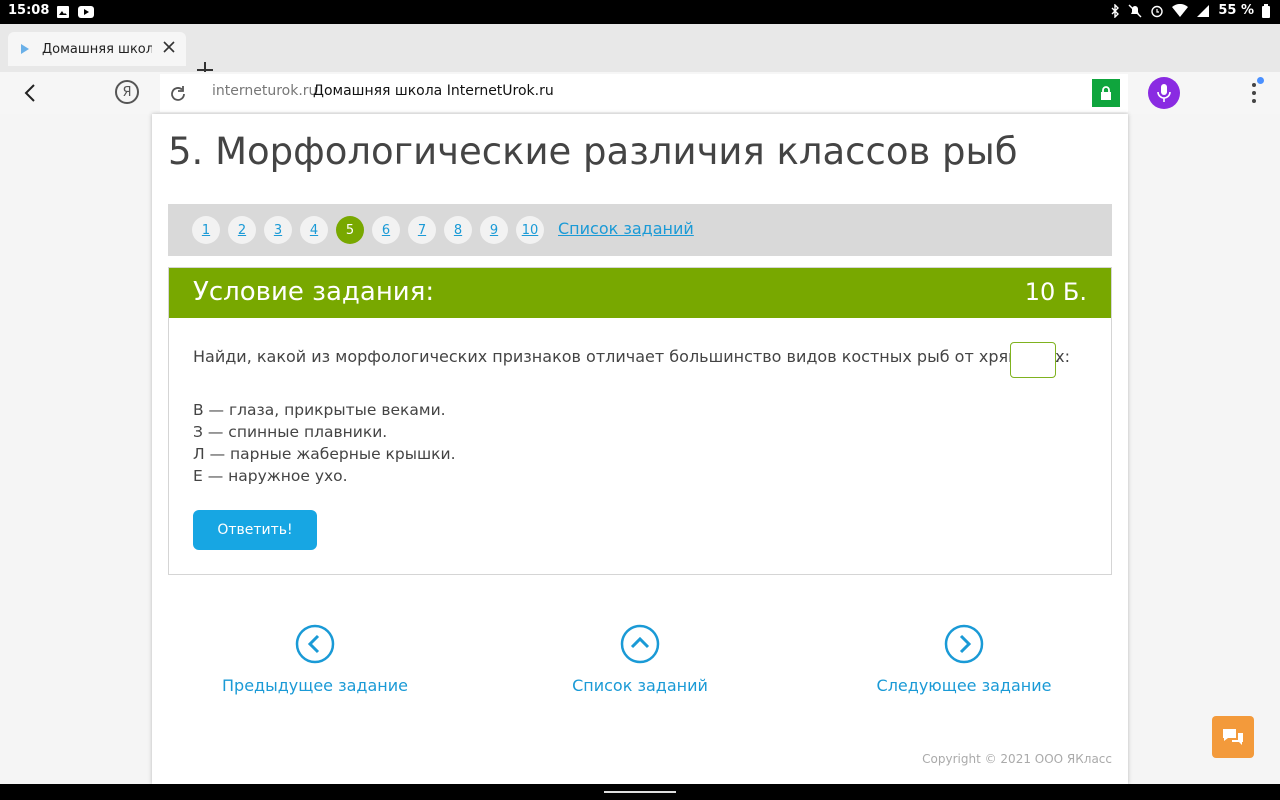 The width and height of the screenshot is (1280, 800). What do you see at coordinates (1058, 356) in the screenshot?
I see `question-period: .` at bounding box center [1058, 356].